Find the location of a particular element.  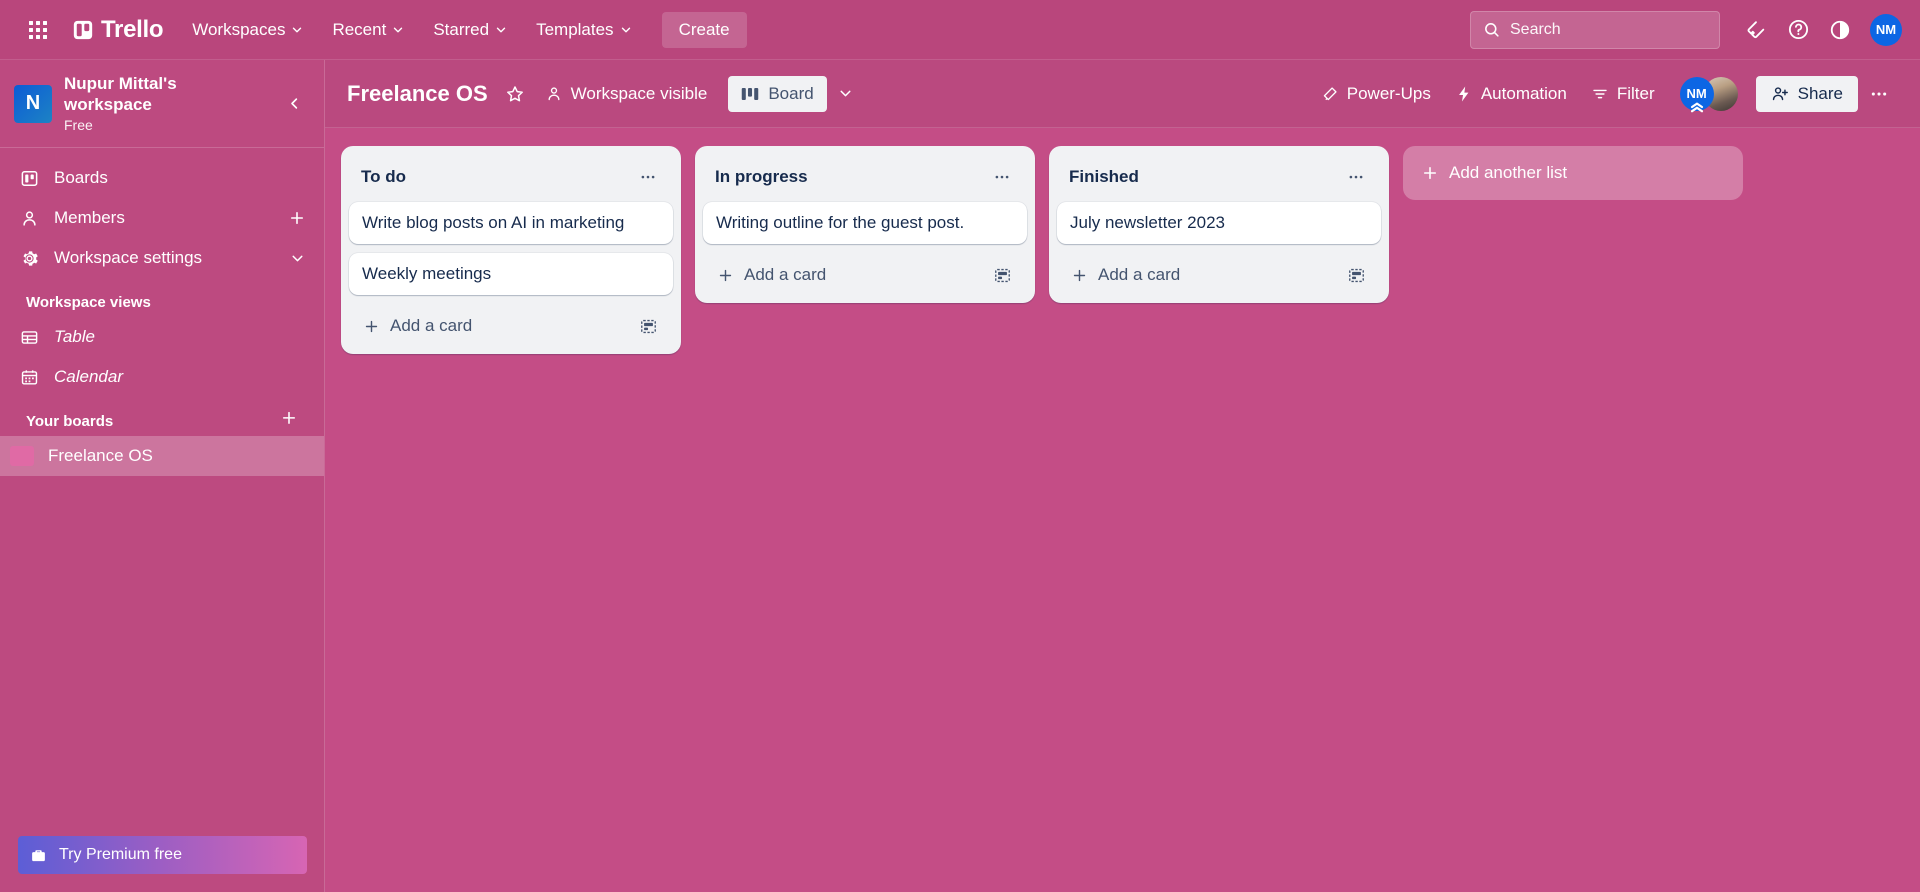

list-title: To do is located at coordinates (497, 177).